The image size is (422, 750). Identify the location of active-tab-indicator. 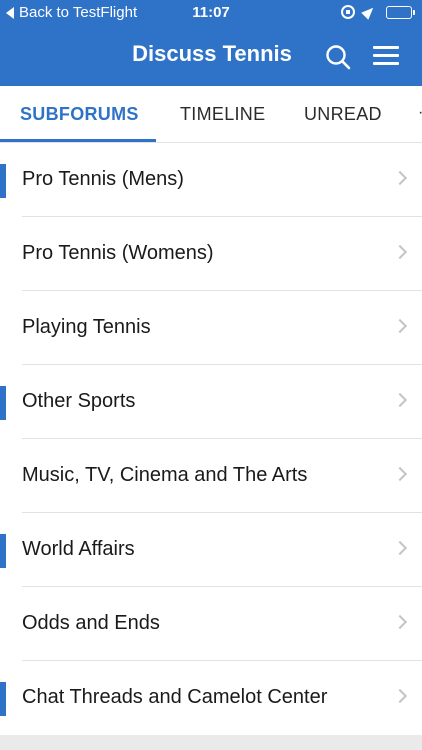
(78, 140).